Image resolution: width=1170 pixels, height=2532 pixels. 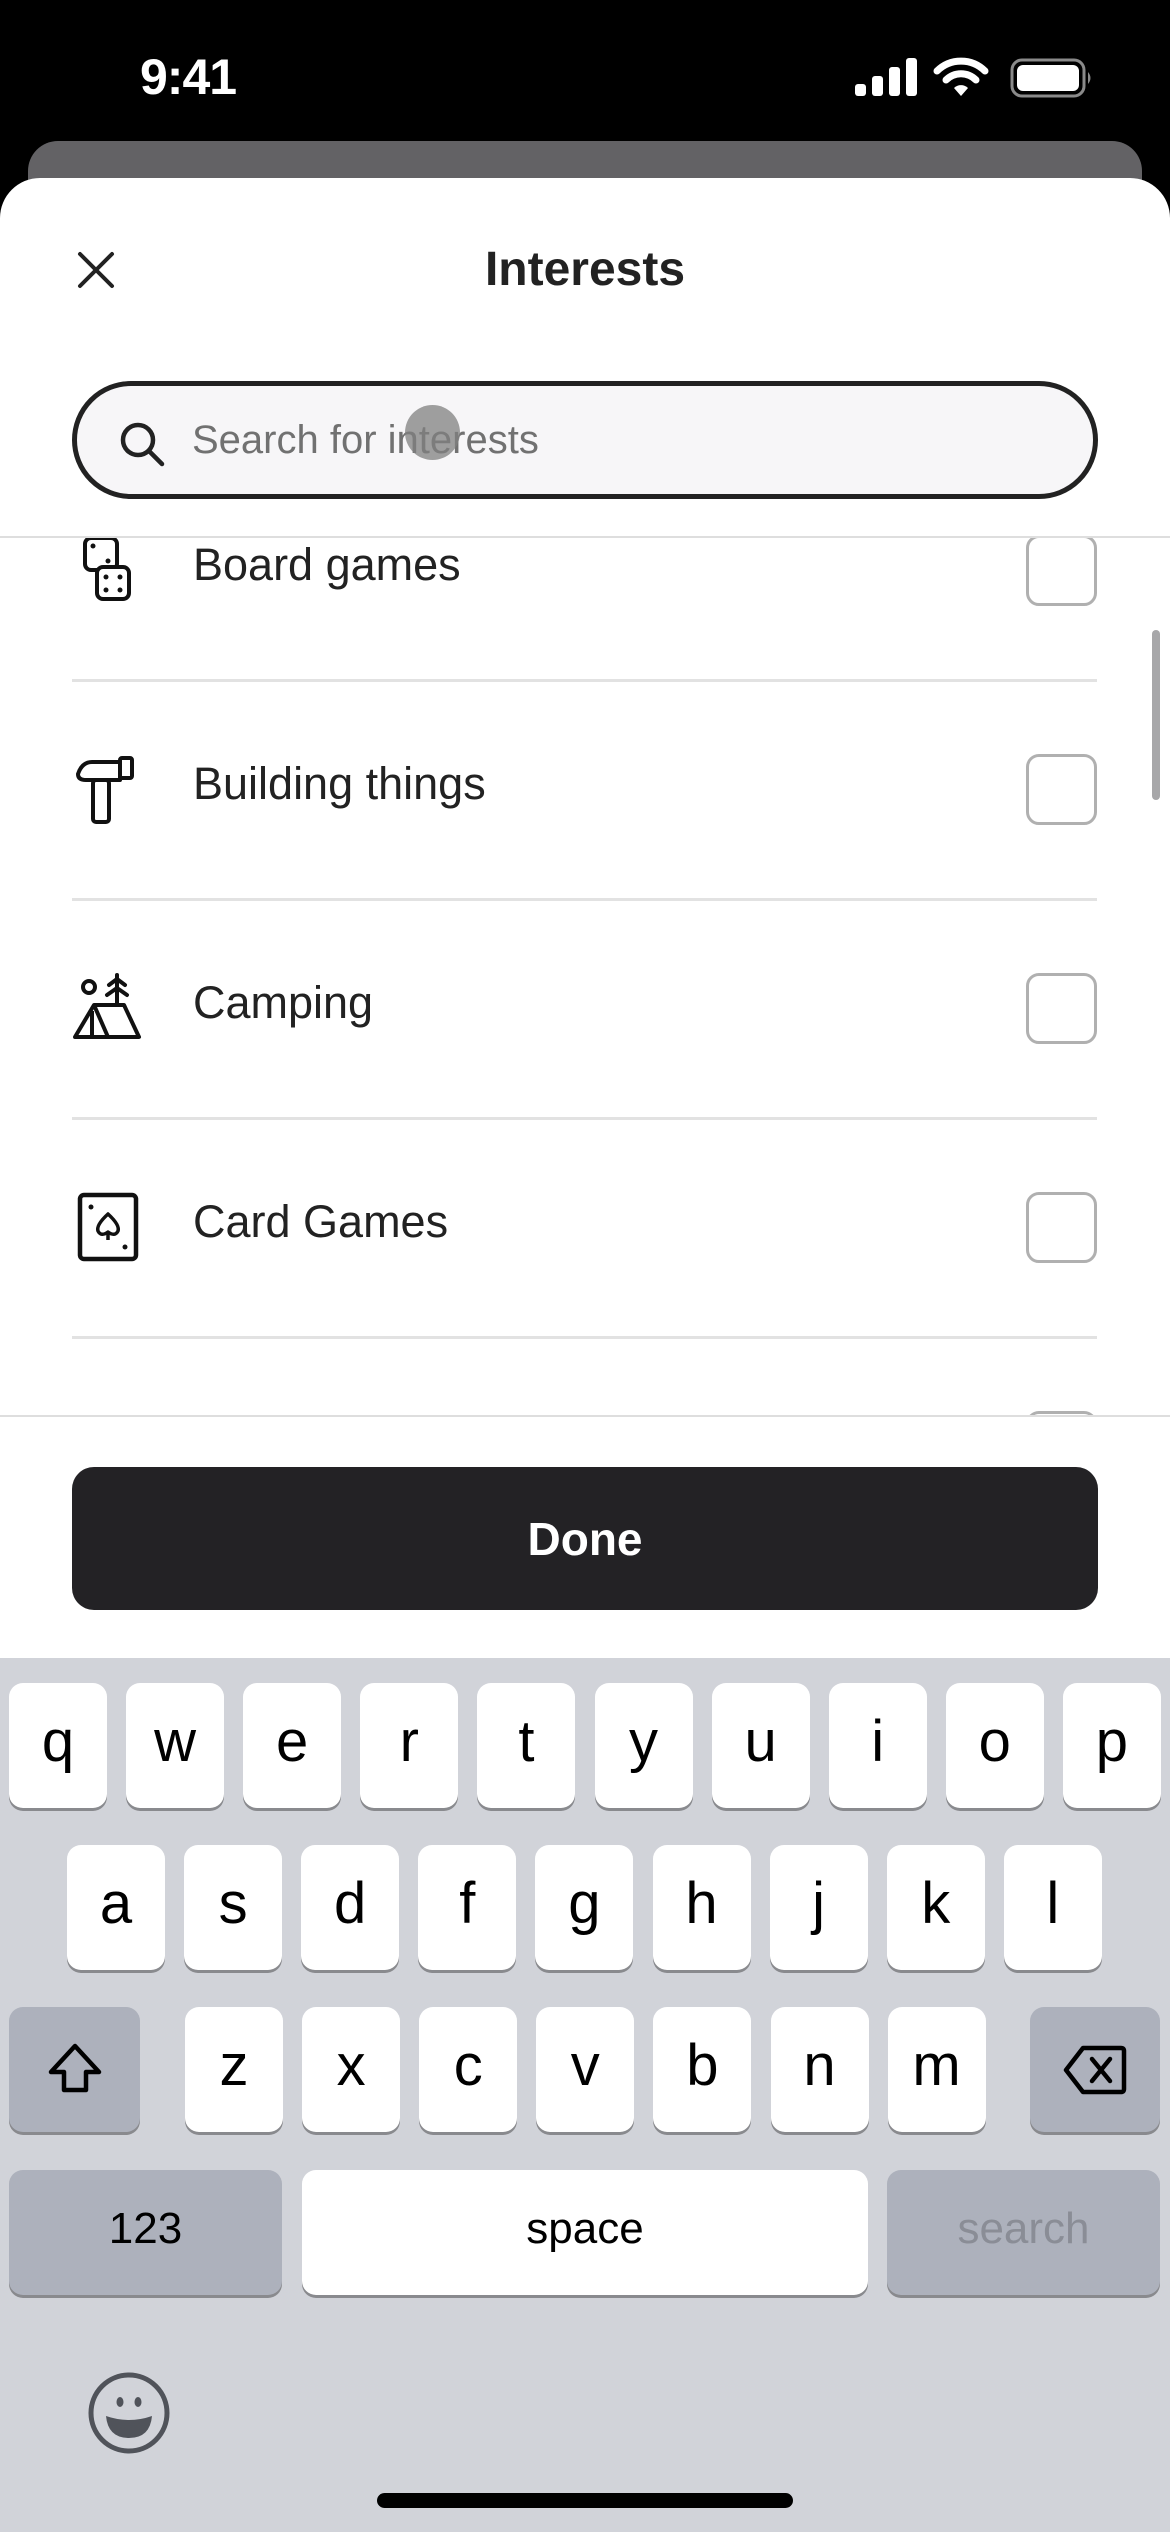 I want to click on key-label: w, so click(x=175, y=1741).